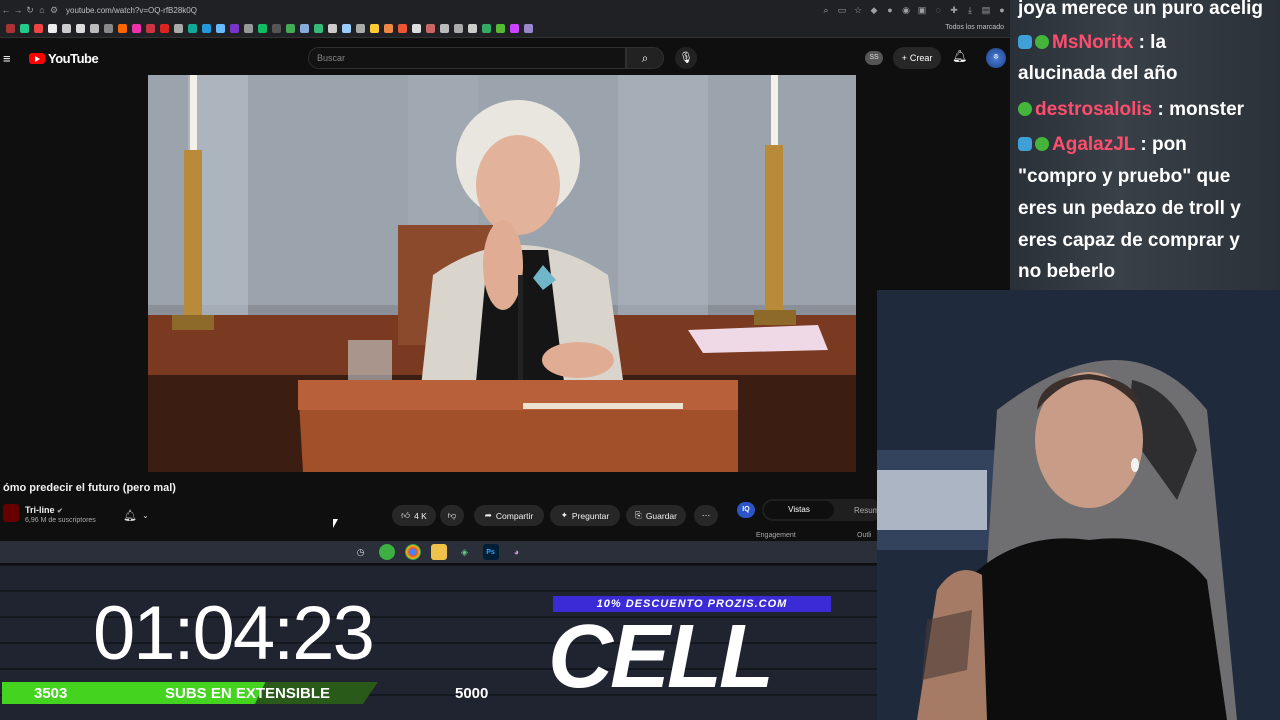 Image resolution: width=1280 pixels, height=720 pixels. I want to click on extensions-puzzle-icon: ✚, so click(954, 10).